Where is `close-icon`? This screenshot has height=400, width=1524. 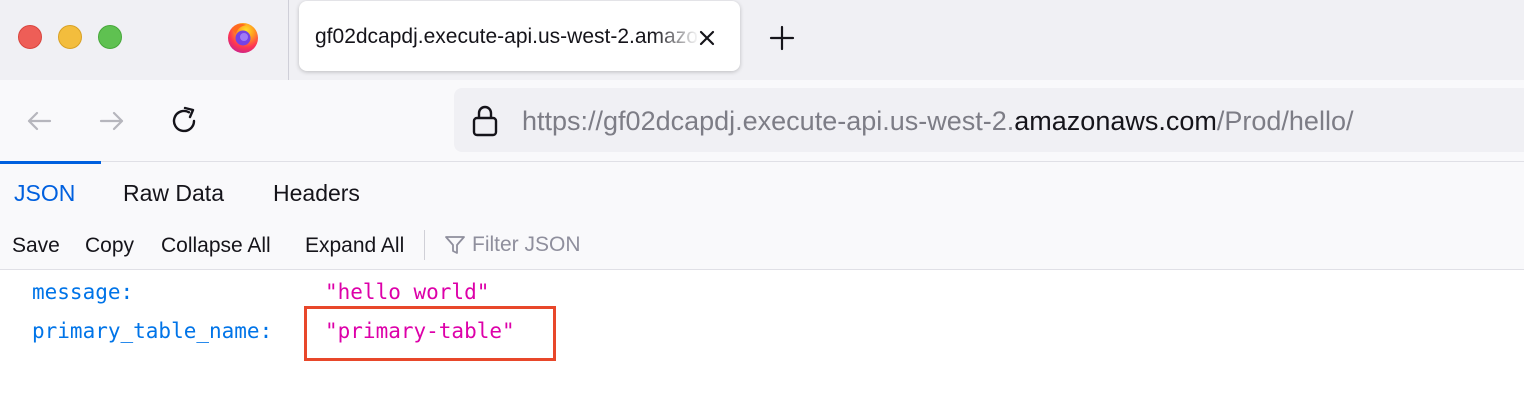 close-icon is located at coordinates (707, 38).